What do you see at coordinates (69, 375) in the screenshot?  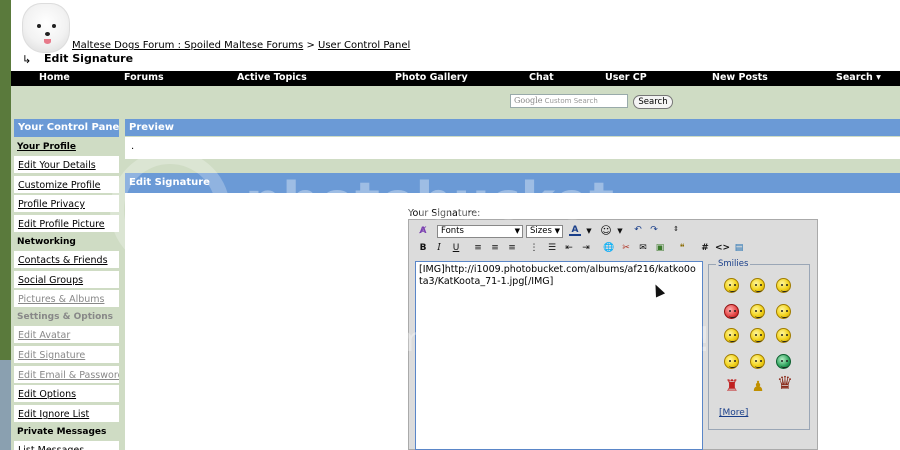 I see `sidebar-item-edit-email-password: Edit Email & Password` at bounding box center [69, 375].